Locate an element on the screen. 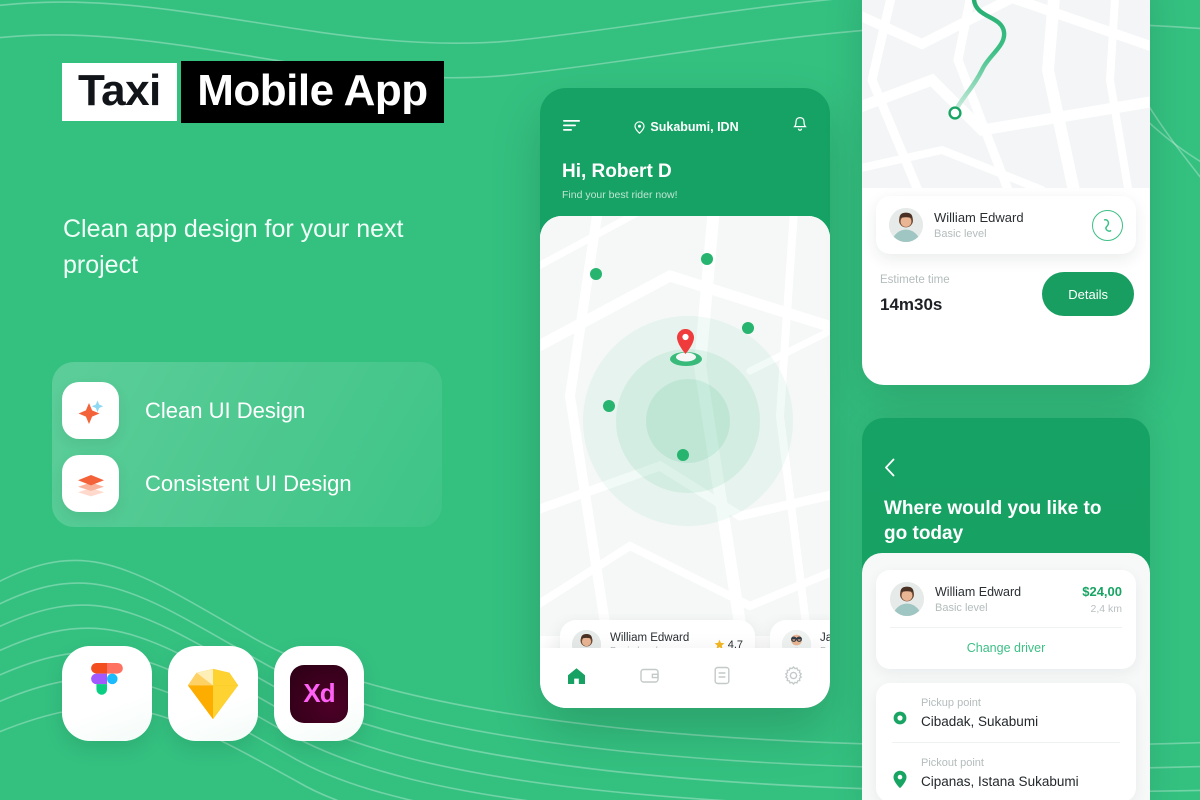 Image resolution: width=1200 pixels, height=800 pixels. document-icon is located at coordinates (722, 675).